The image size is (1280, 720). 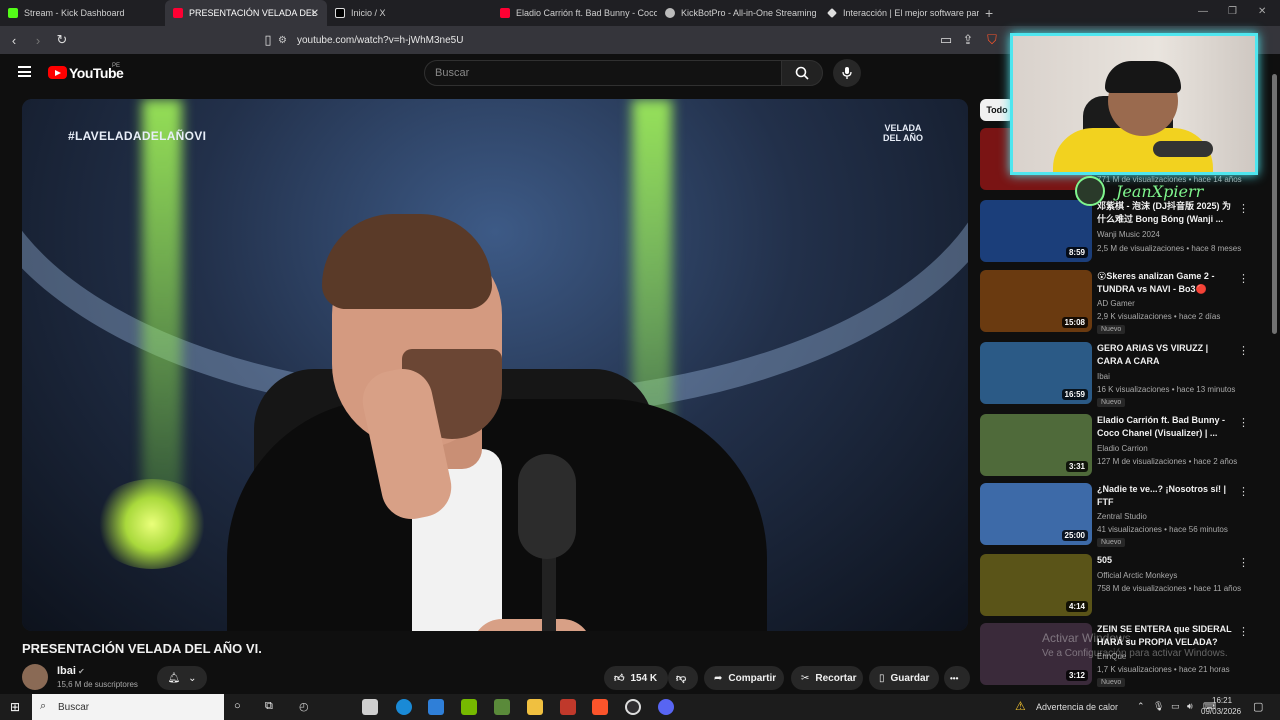 What do you see at coordinates (904, 678) in the screenshot?
I see `save-button: ▯ Guardar` at bounding box center [904, 678].